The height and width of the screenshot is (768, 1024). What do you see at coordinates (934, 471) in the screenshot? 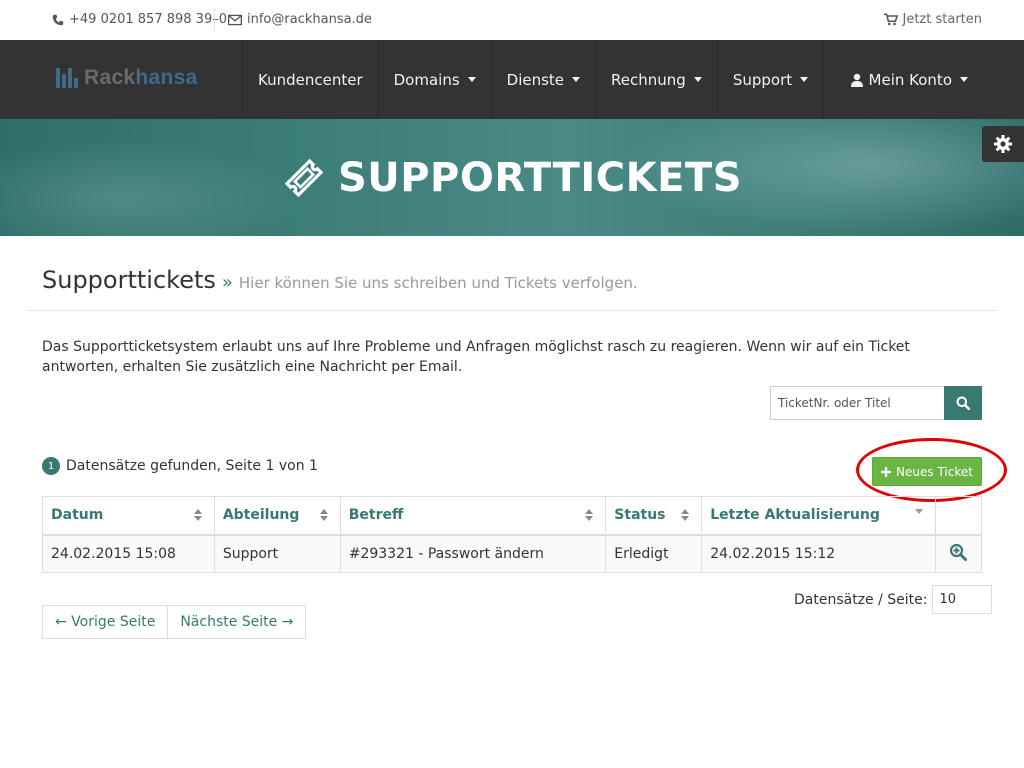
I see `new-ticket-label: Neues Ticket` at bounding box center [934, 471].